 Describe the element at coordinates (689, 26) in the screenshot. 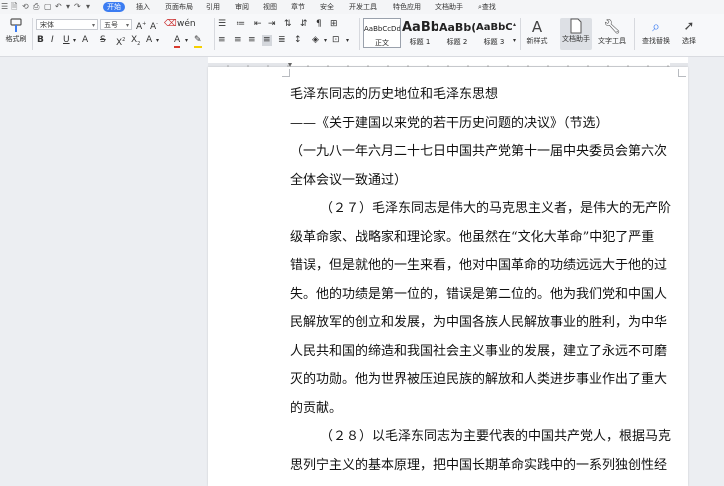

I see `cursor-arrow-icon: ➚` at that location.